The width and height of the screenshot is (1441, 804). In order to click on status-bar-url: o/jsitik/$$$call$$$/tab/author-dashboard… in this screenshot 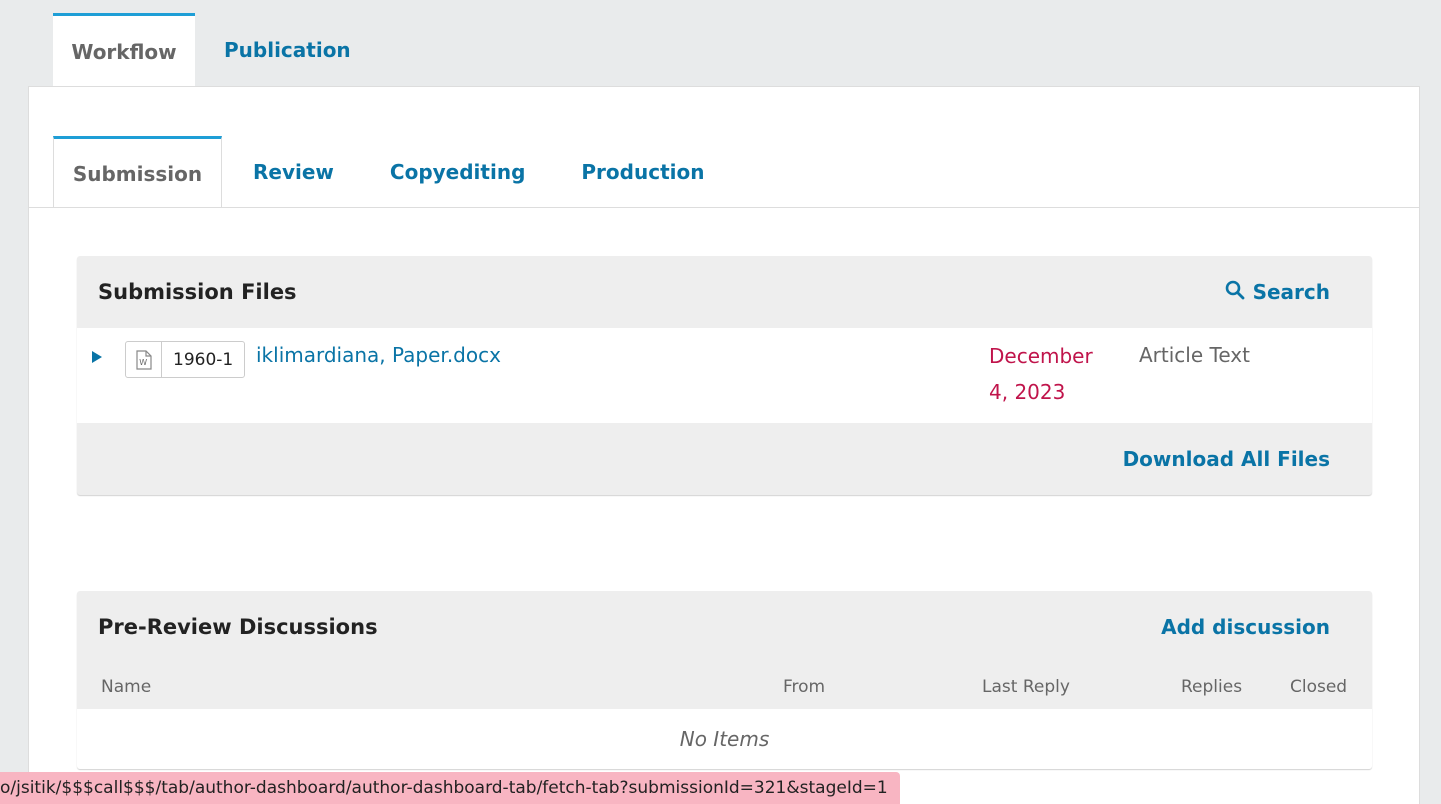, I will do `click(450, 788)`.